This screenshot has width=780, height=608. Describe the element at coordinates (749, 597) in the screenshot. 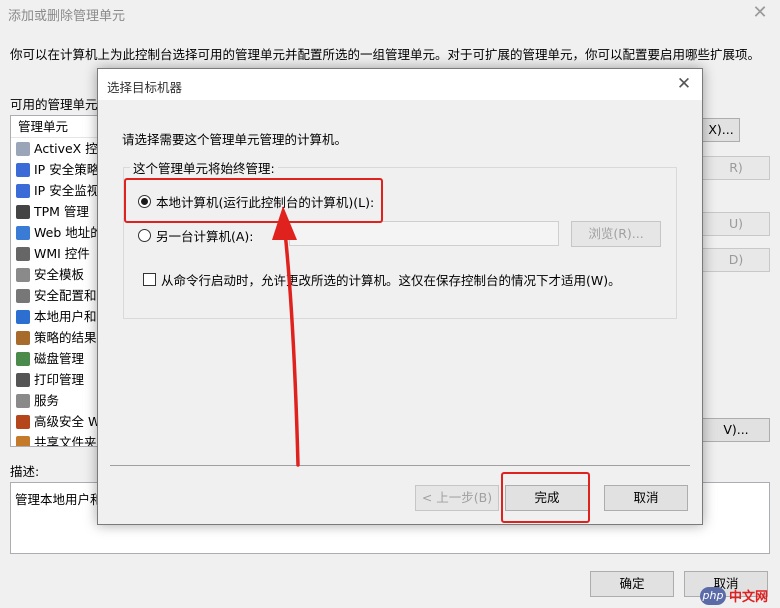

I see `watermark-text: 中文网` at that location.